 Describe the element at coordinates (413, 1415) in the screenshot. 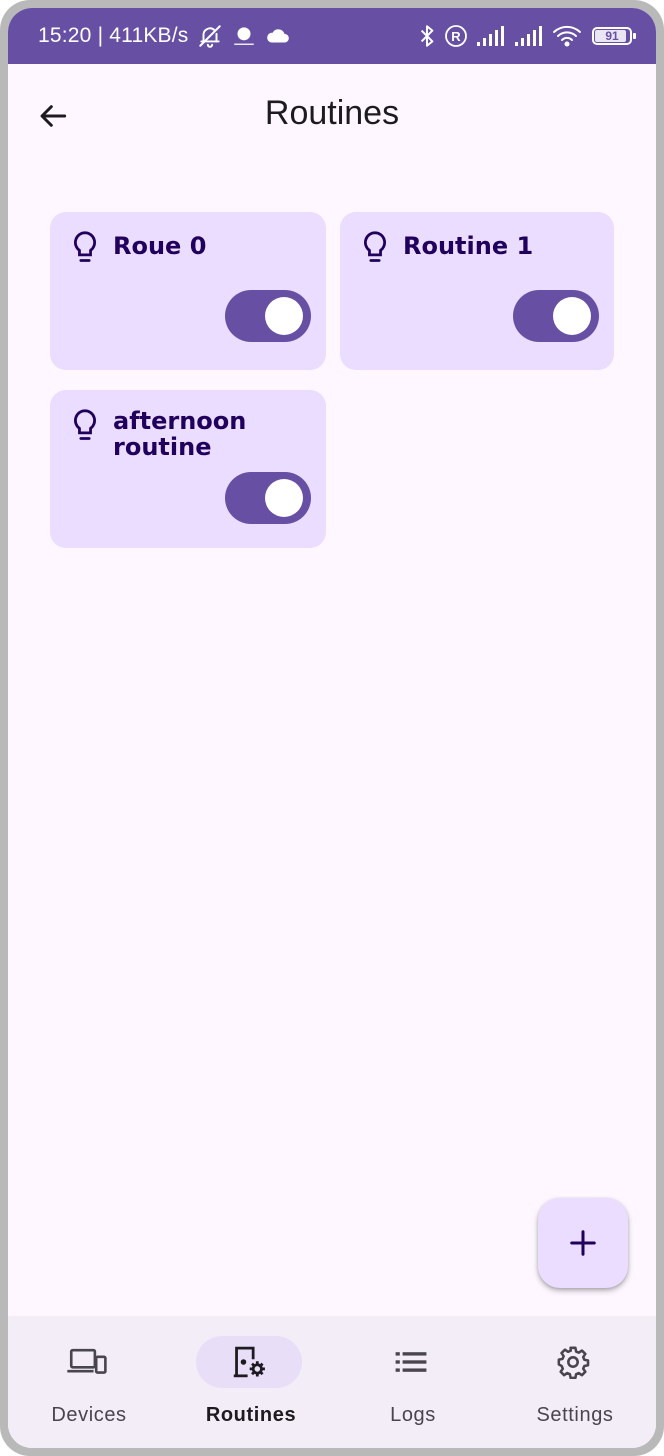

I see `nav-label: Logs` at that location.